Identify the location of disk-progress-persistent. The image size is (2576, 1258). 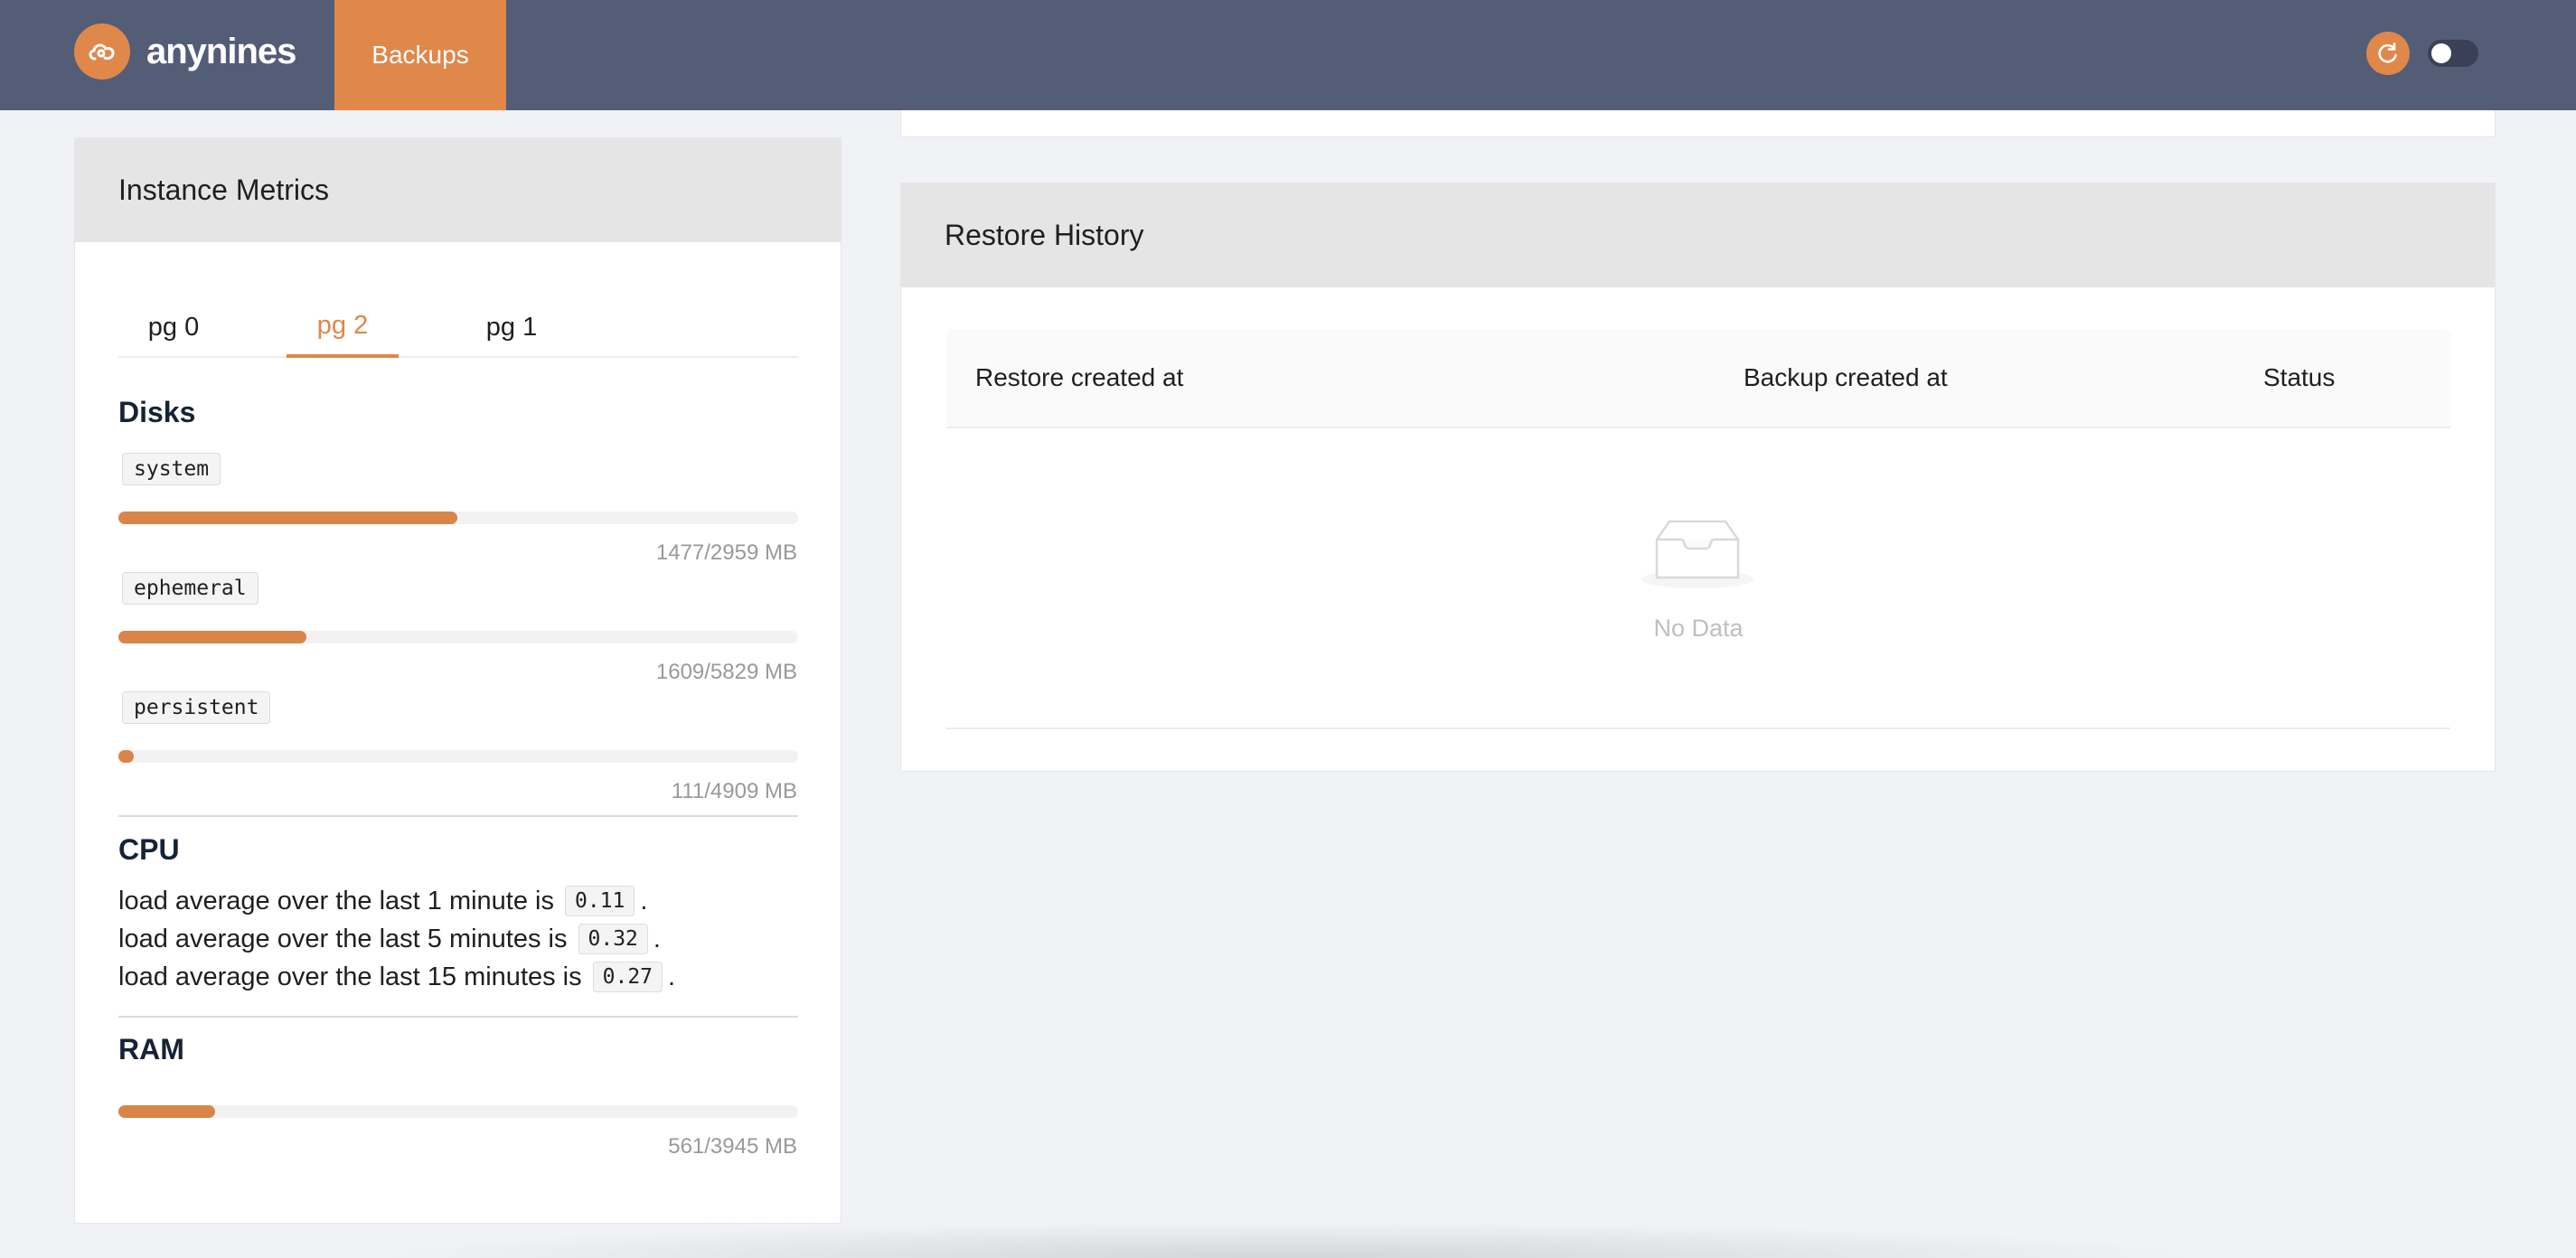
(458, 756).